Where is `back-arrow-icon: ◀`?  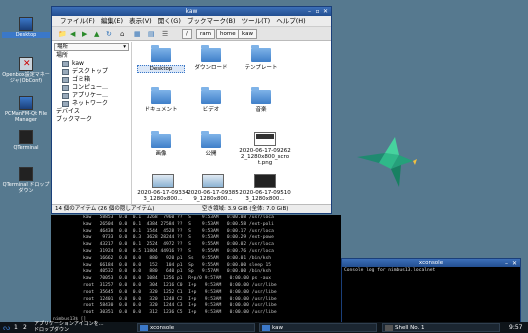 back-arrow-icon: ◀ is located at coordinates (72, 34).